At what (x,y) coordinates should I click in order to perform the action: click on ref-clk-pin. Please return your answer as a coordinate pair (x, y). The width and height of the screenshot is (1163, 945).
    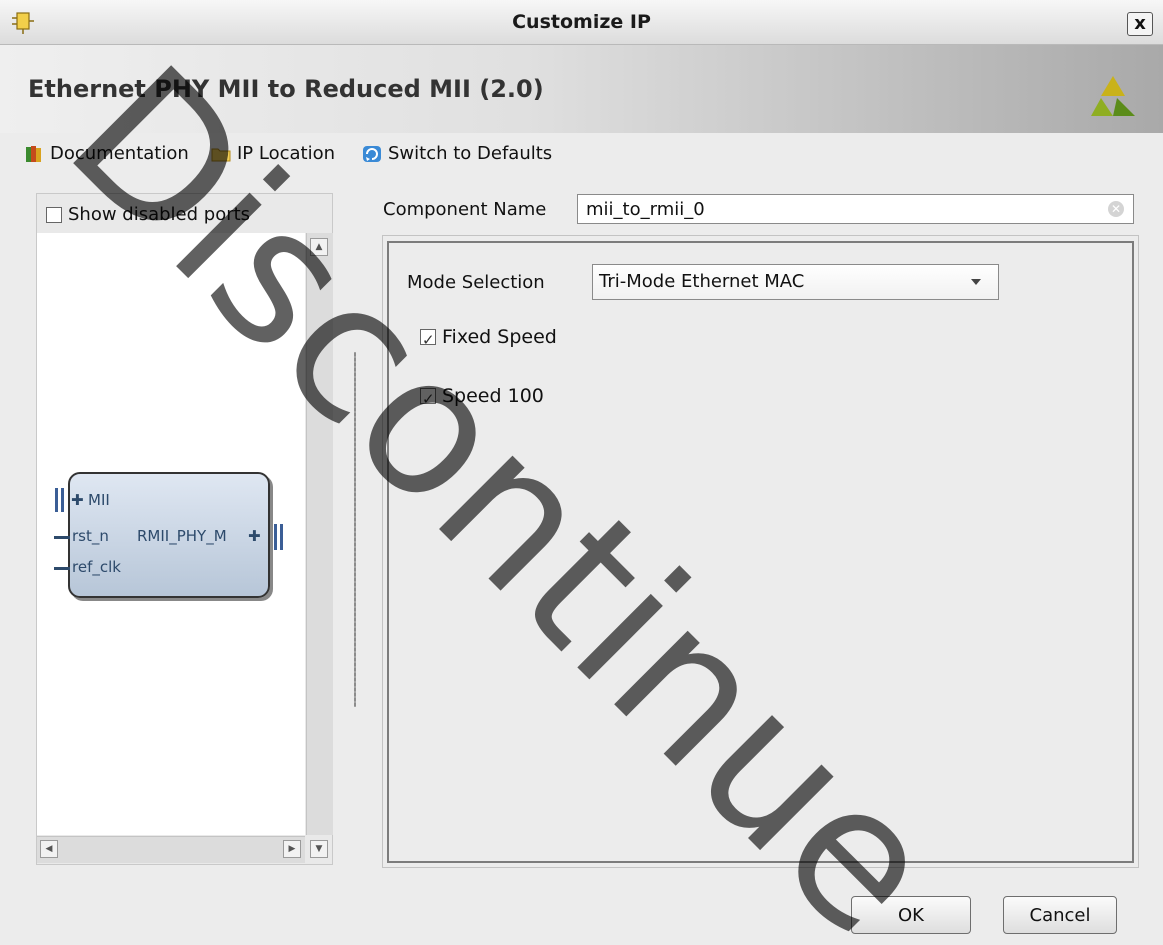
    Looking at the image, I should click on (62, 568).